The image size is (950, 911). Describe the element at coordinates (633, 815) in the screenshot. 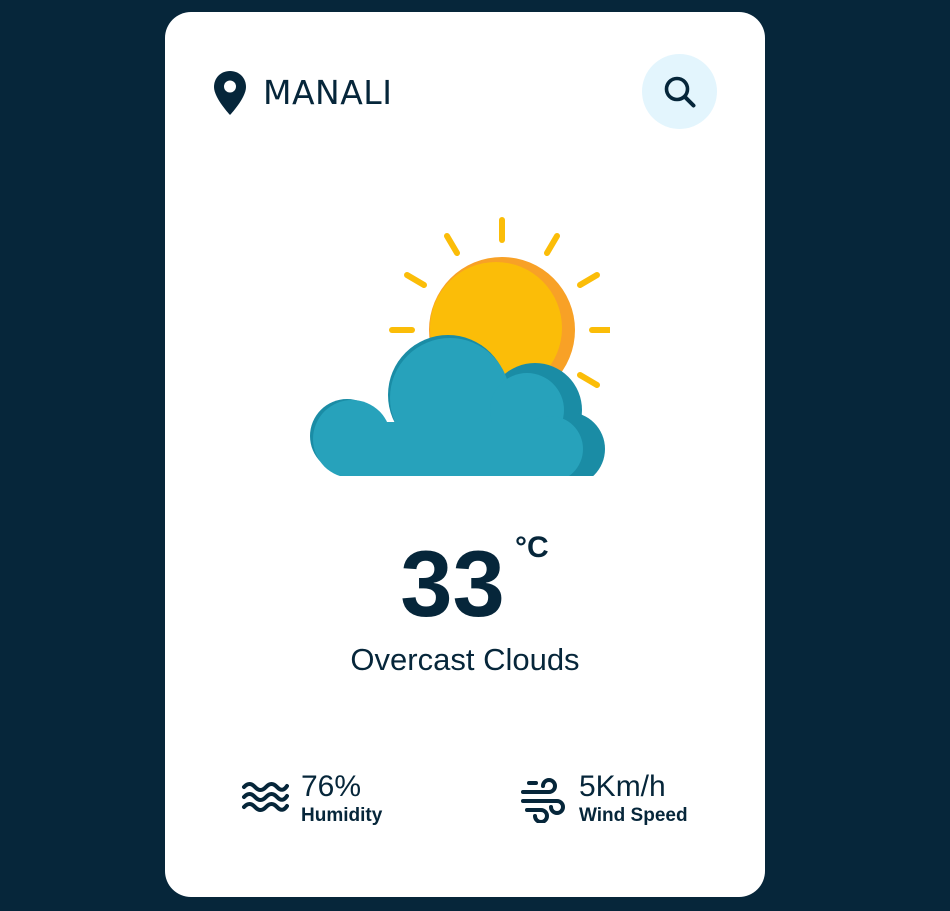

I see `wind-label: Wind Speed` at that location.